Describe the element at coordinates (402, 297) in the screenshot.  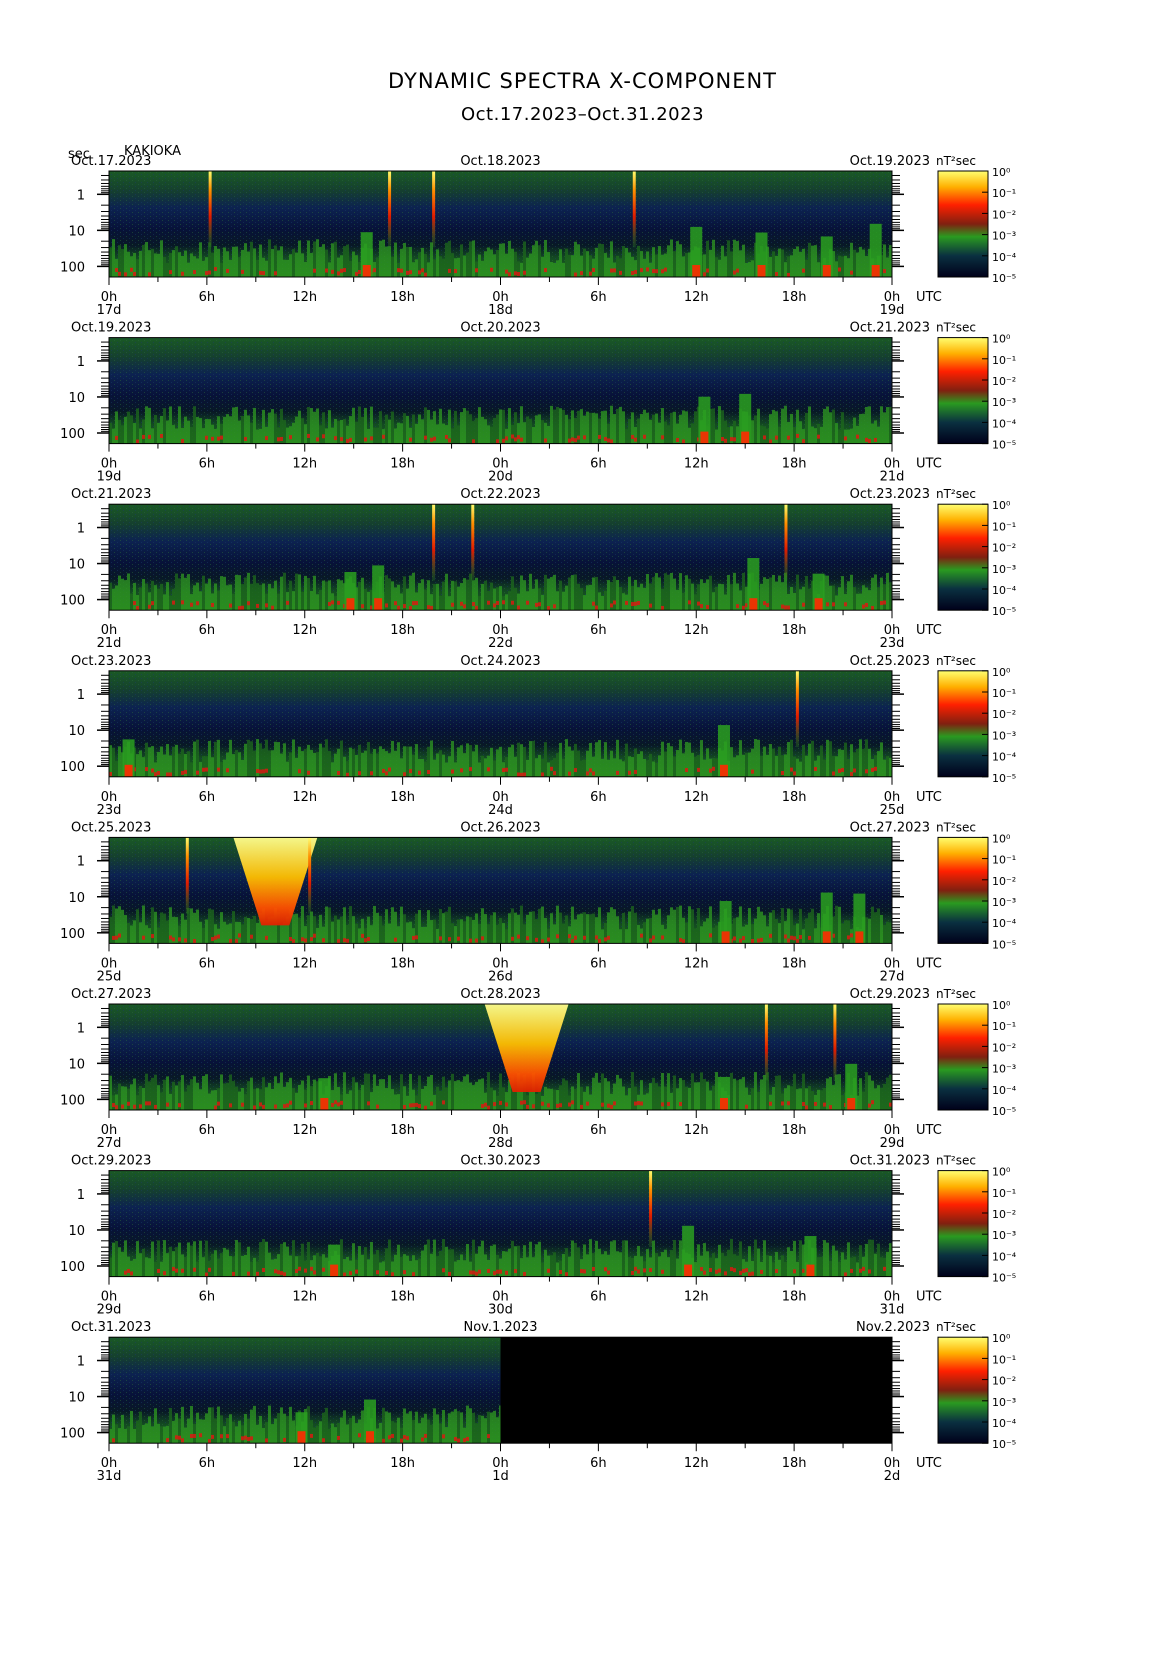
I see `x-tick-label: 18h` at that location.